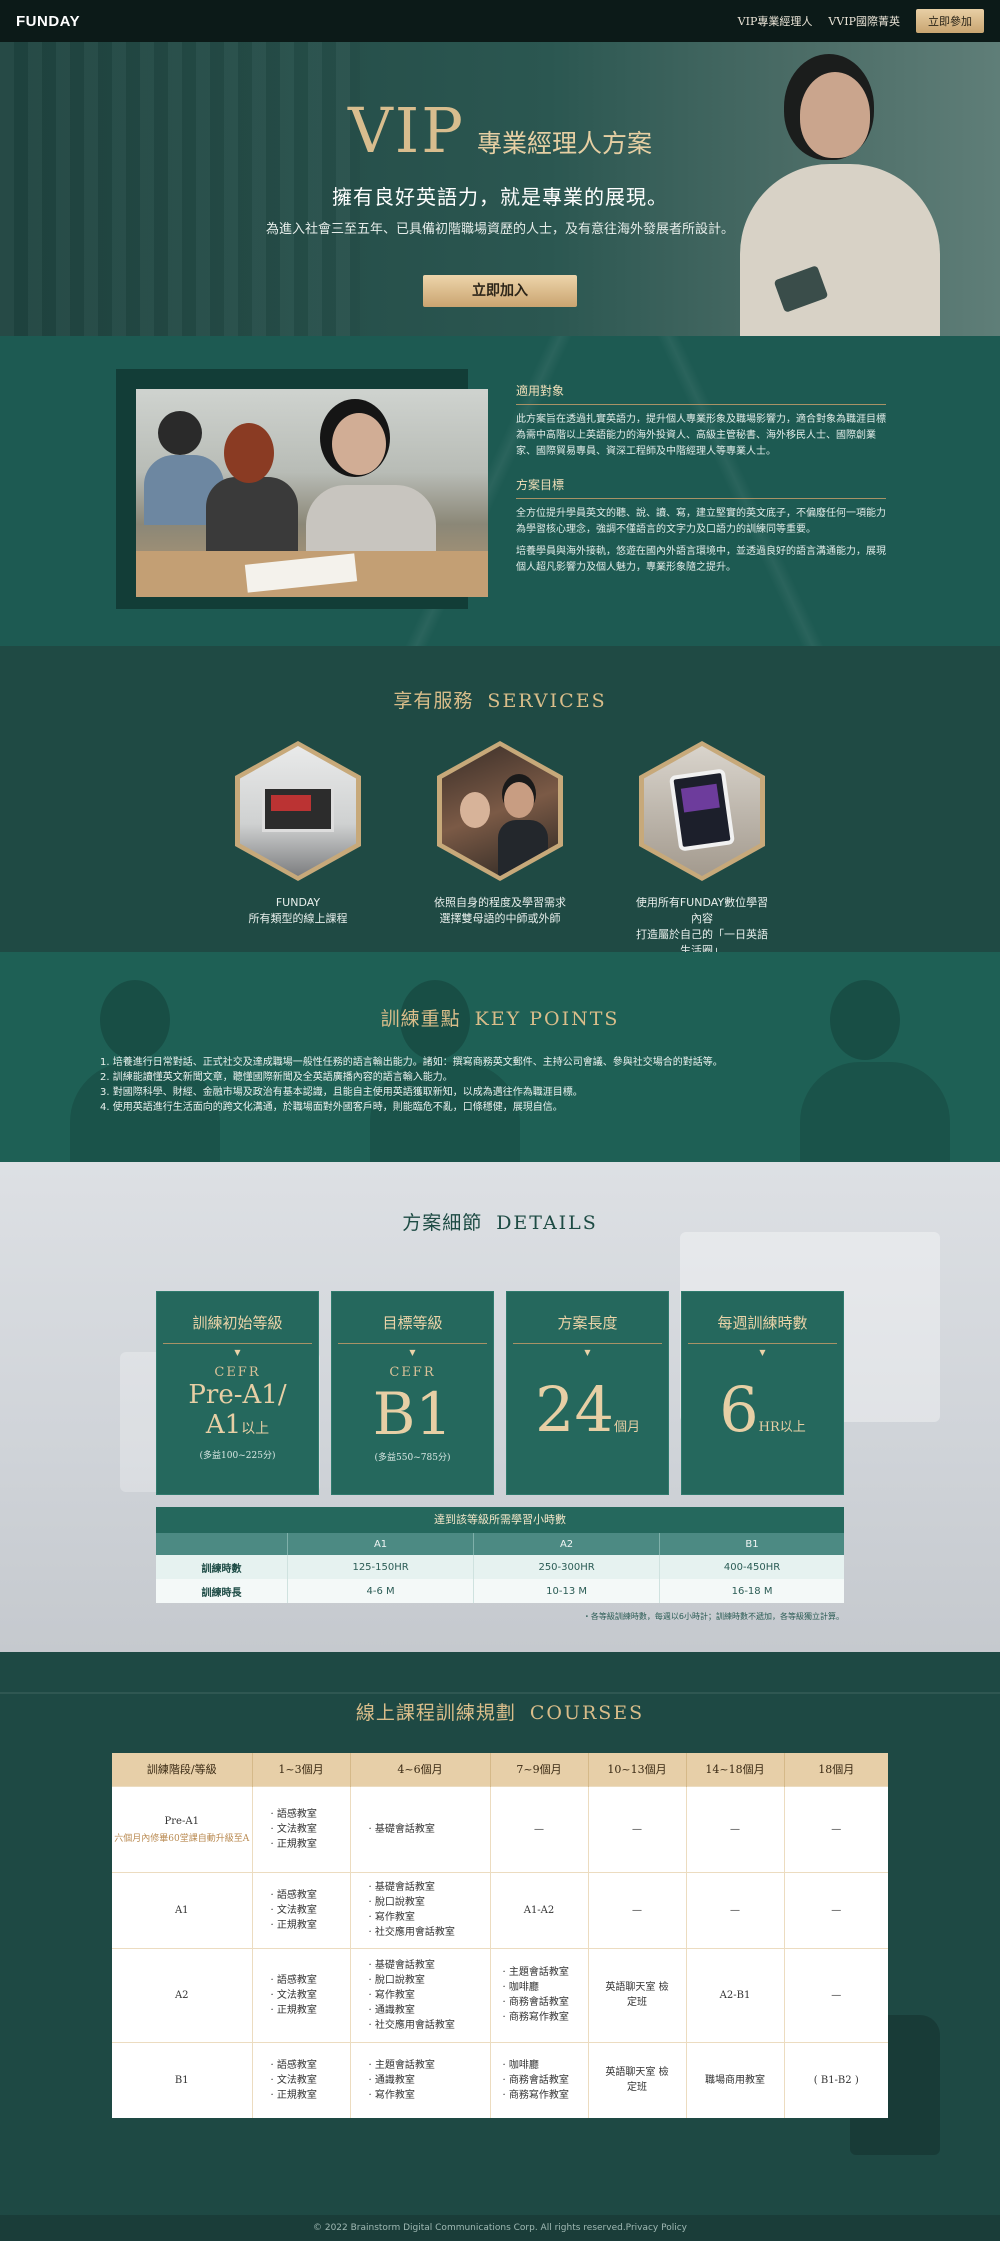  I want to click on hours-col-header: A2, so click(566, 1544).